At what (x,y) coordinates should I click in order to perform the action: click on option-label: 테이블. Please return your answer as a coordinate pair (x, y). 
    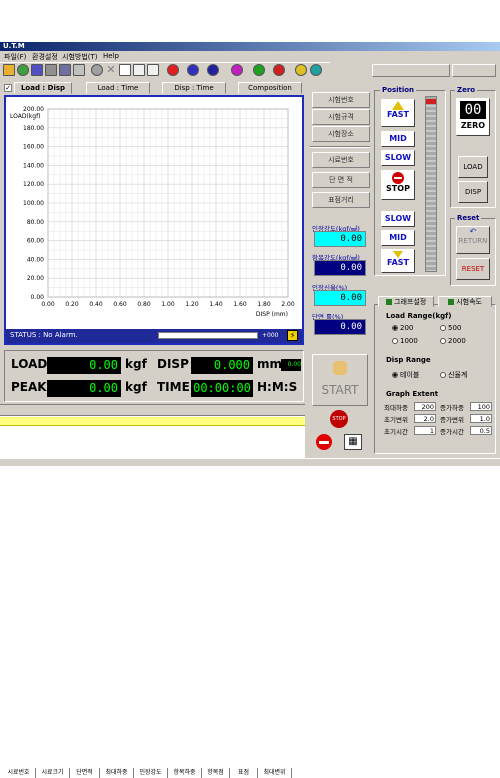
    Looking at the image, I should click on (410, 375).